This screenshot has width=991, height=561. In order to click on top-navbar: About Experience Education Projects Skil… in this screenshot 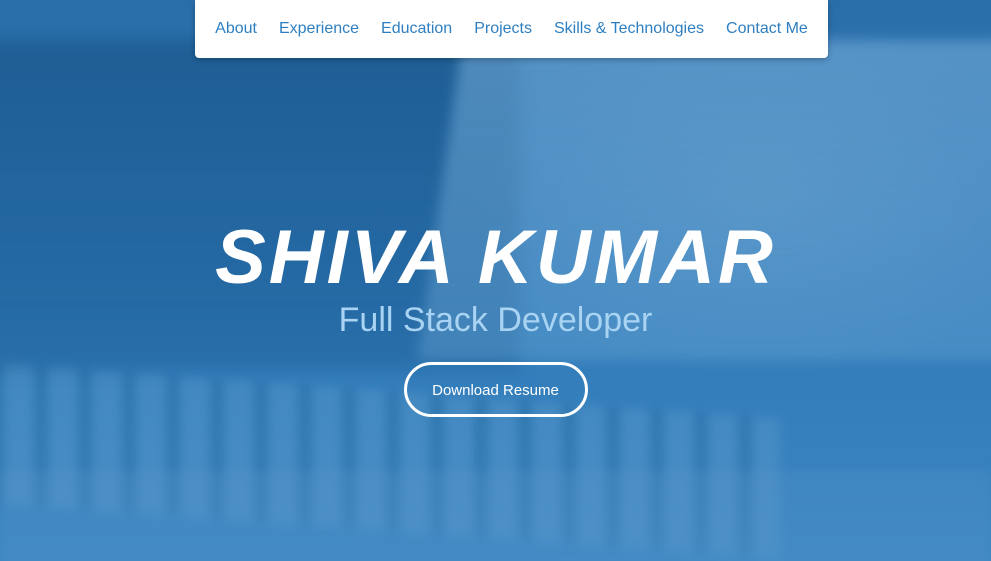, I will do `click(511, 29)`.